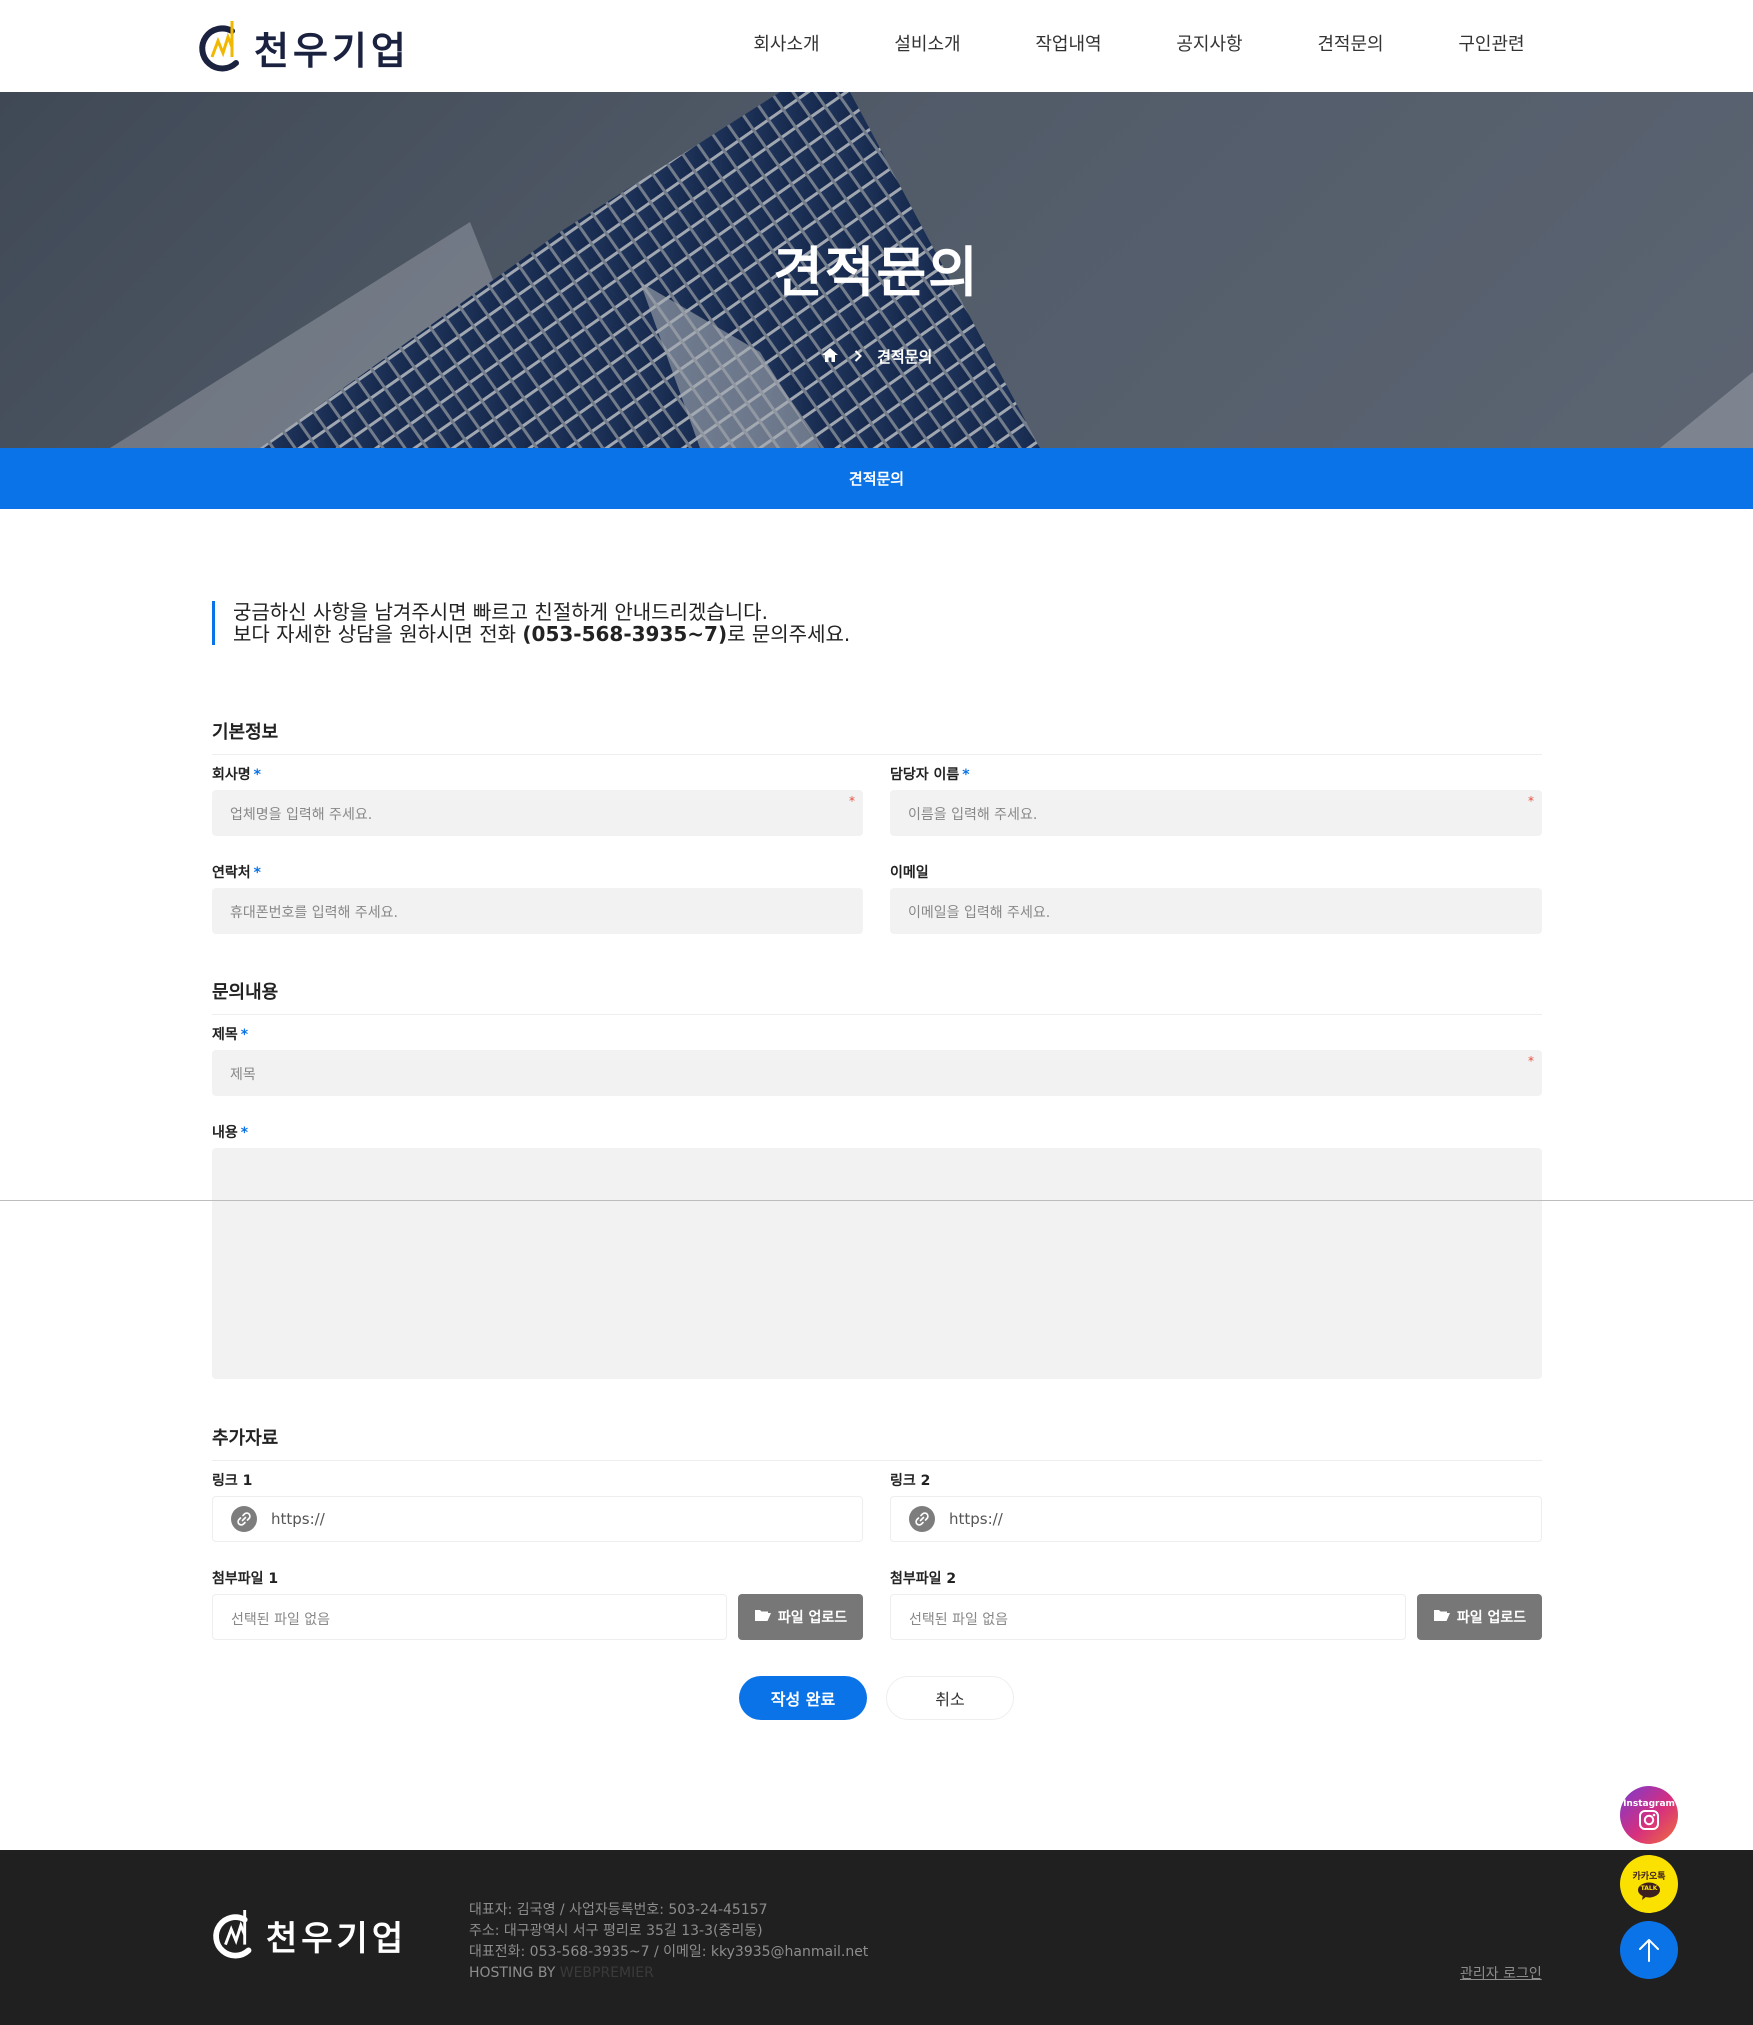 Image resolution: width=1753 pixels, height=2025 pixels. Describe the element at coordinates (786, 43) in the screenshot. I see `nav-item-company: 회사소개` at that location.